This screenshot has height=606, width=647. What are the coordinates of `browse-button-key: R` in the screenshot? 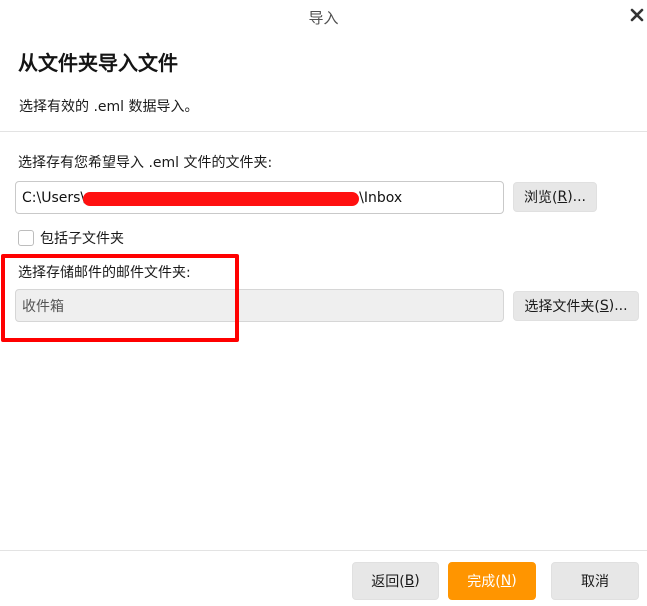 It's located at (562, 197).